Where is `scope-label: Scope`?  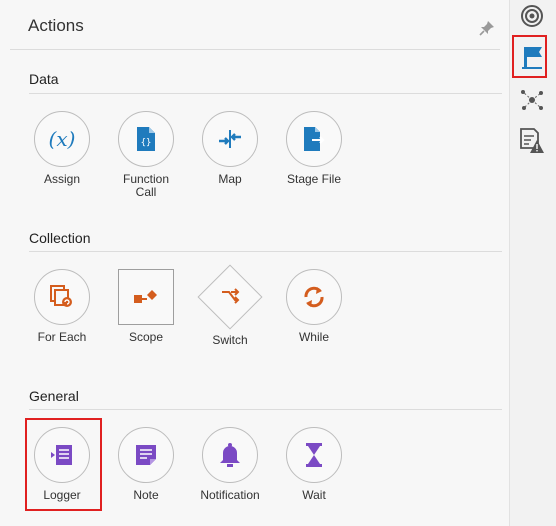 scope-label: Scope is located at coordinates (146, 337).